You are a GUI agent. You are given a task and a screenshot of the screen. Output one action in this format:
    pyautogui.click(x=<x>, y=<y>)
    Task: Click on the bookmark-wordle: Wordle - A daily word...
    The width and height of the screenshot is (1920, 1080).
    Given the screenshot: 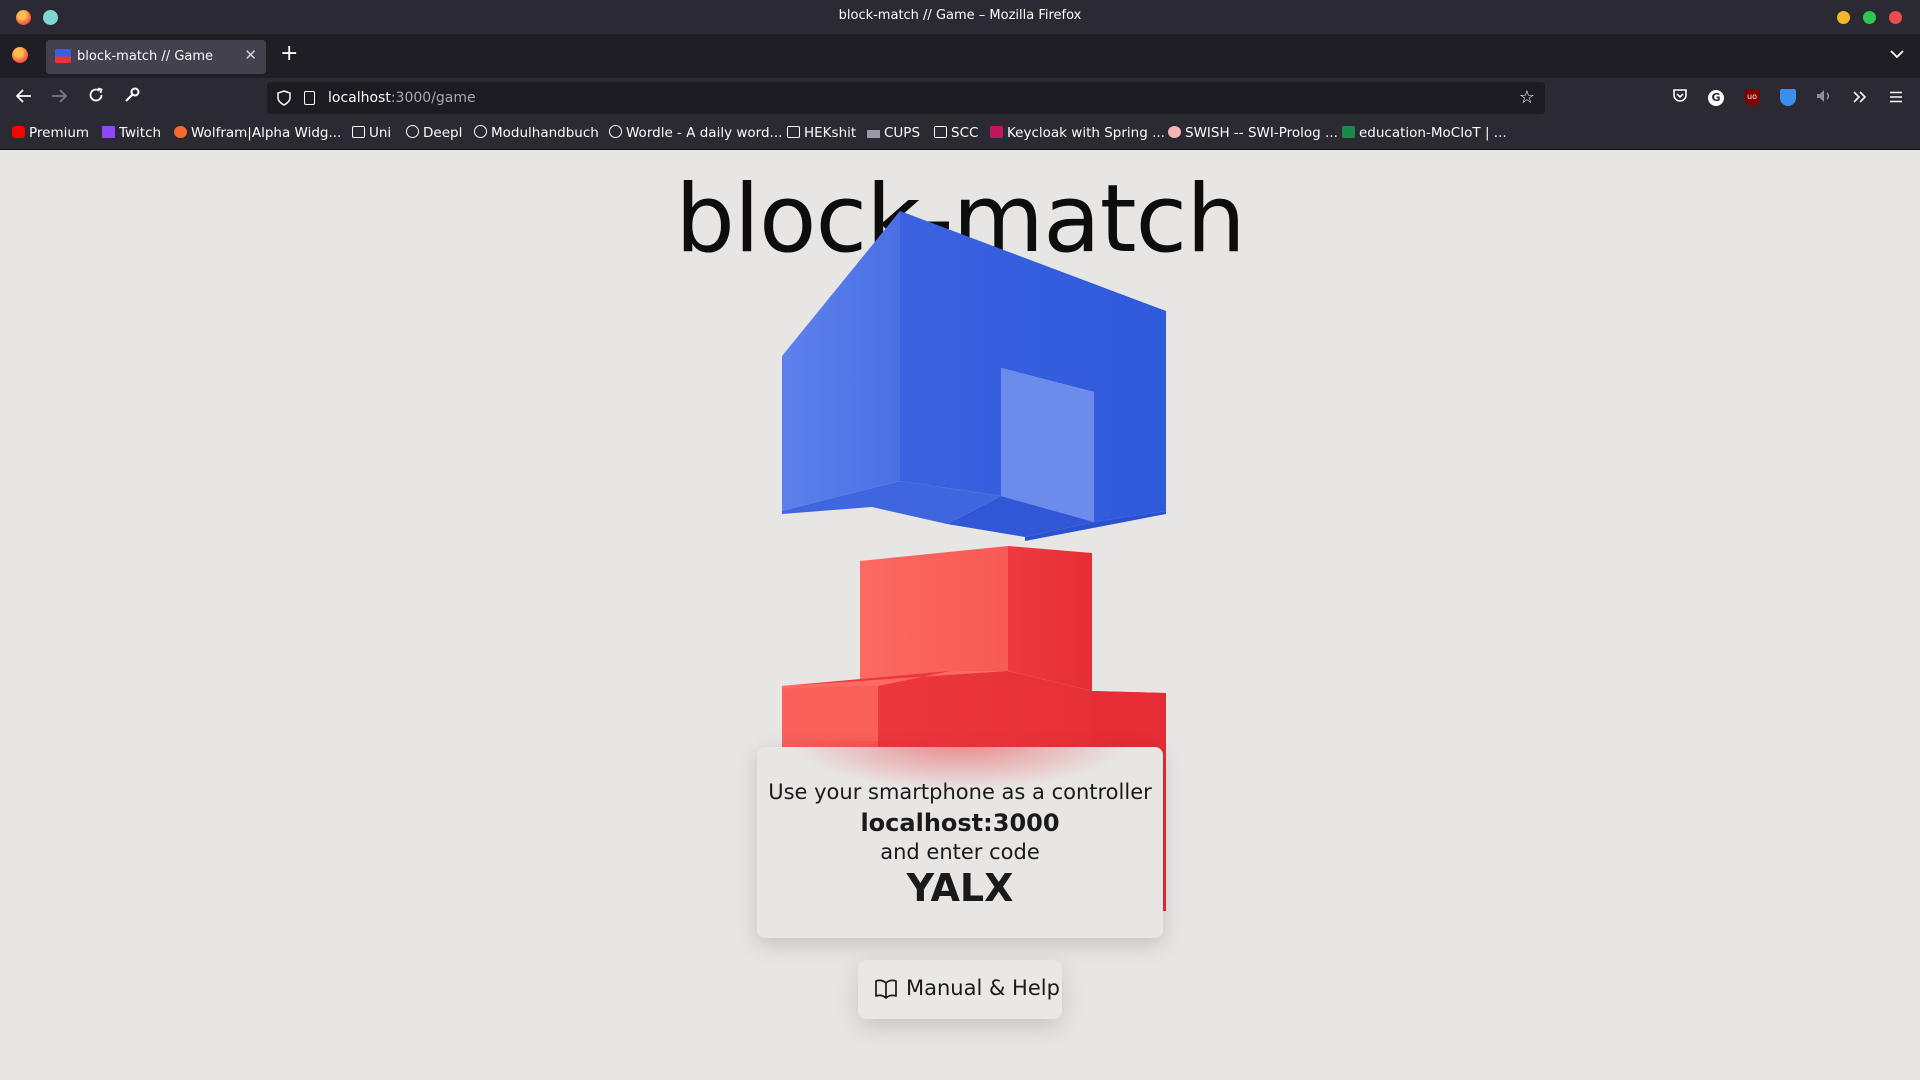 What is the action you would take?
    pyautogui.click(x=695, y=134)
    